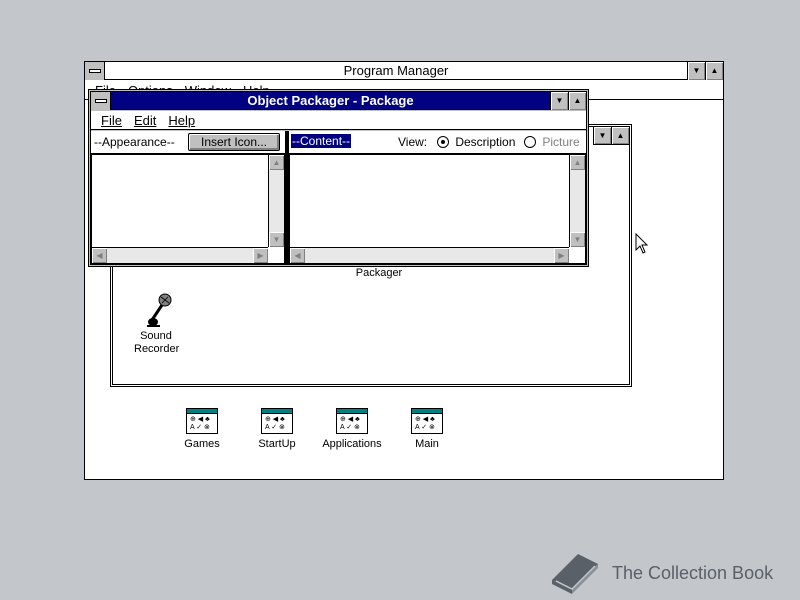 The image size is (800, 600). I want to click on radio-button, so click(530, 142).